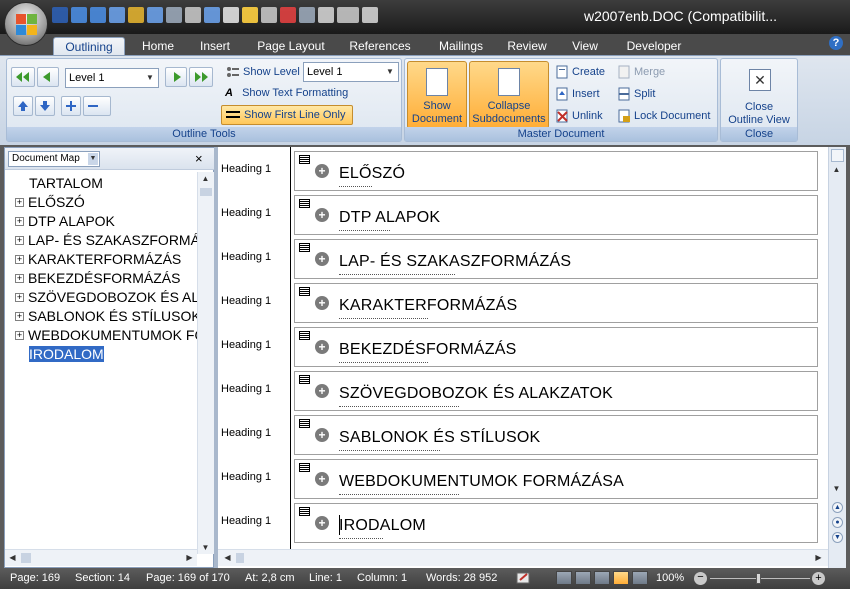  Describe the element at coordinates (269, 15) in the screenshot. I see `border-icon` at that location.